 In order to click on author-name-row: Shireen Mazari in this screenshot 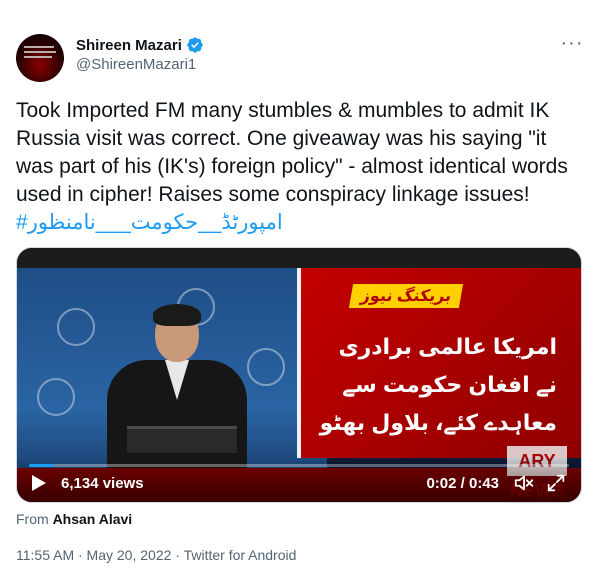, I will do `click(140, 45)`.